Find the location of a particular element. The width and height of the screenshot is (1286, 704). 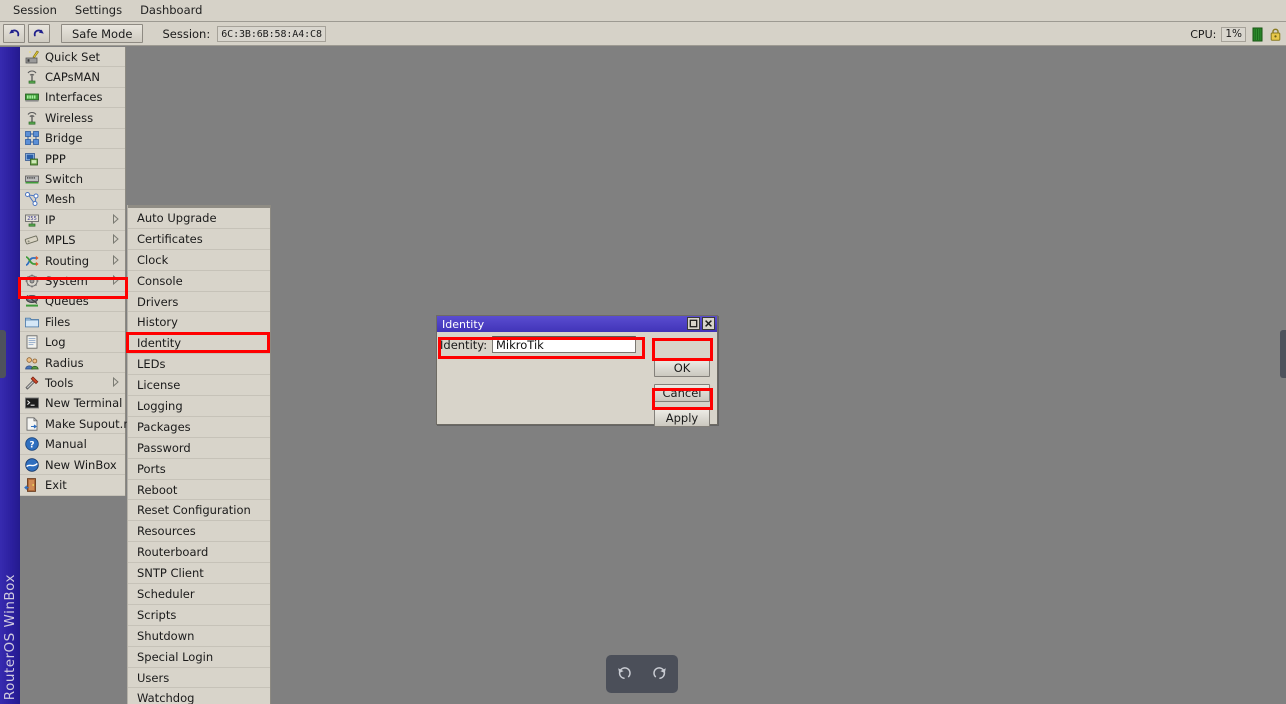

sidebar-item-wireless: Wireless is located at coordinates (72, 118).